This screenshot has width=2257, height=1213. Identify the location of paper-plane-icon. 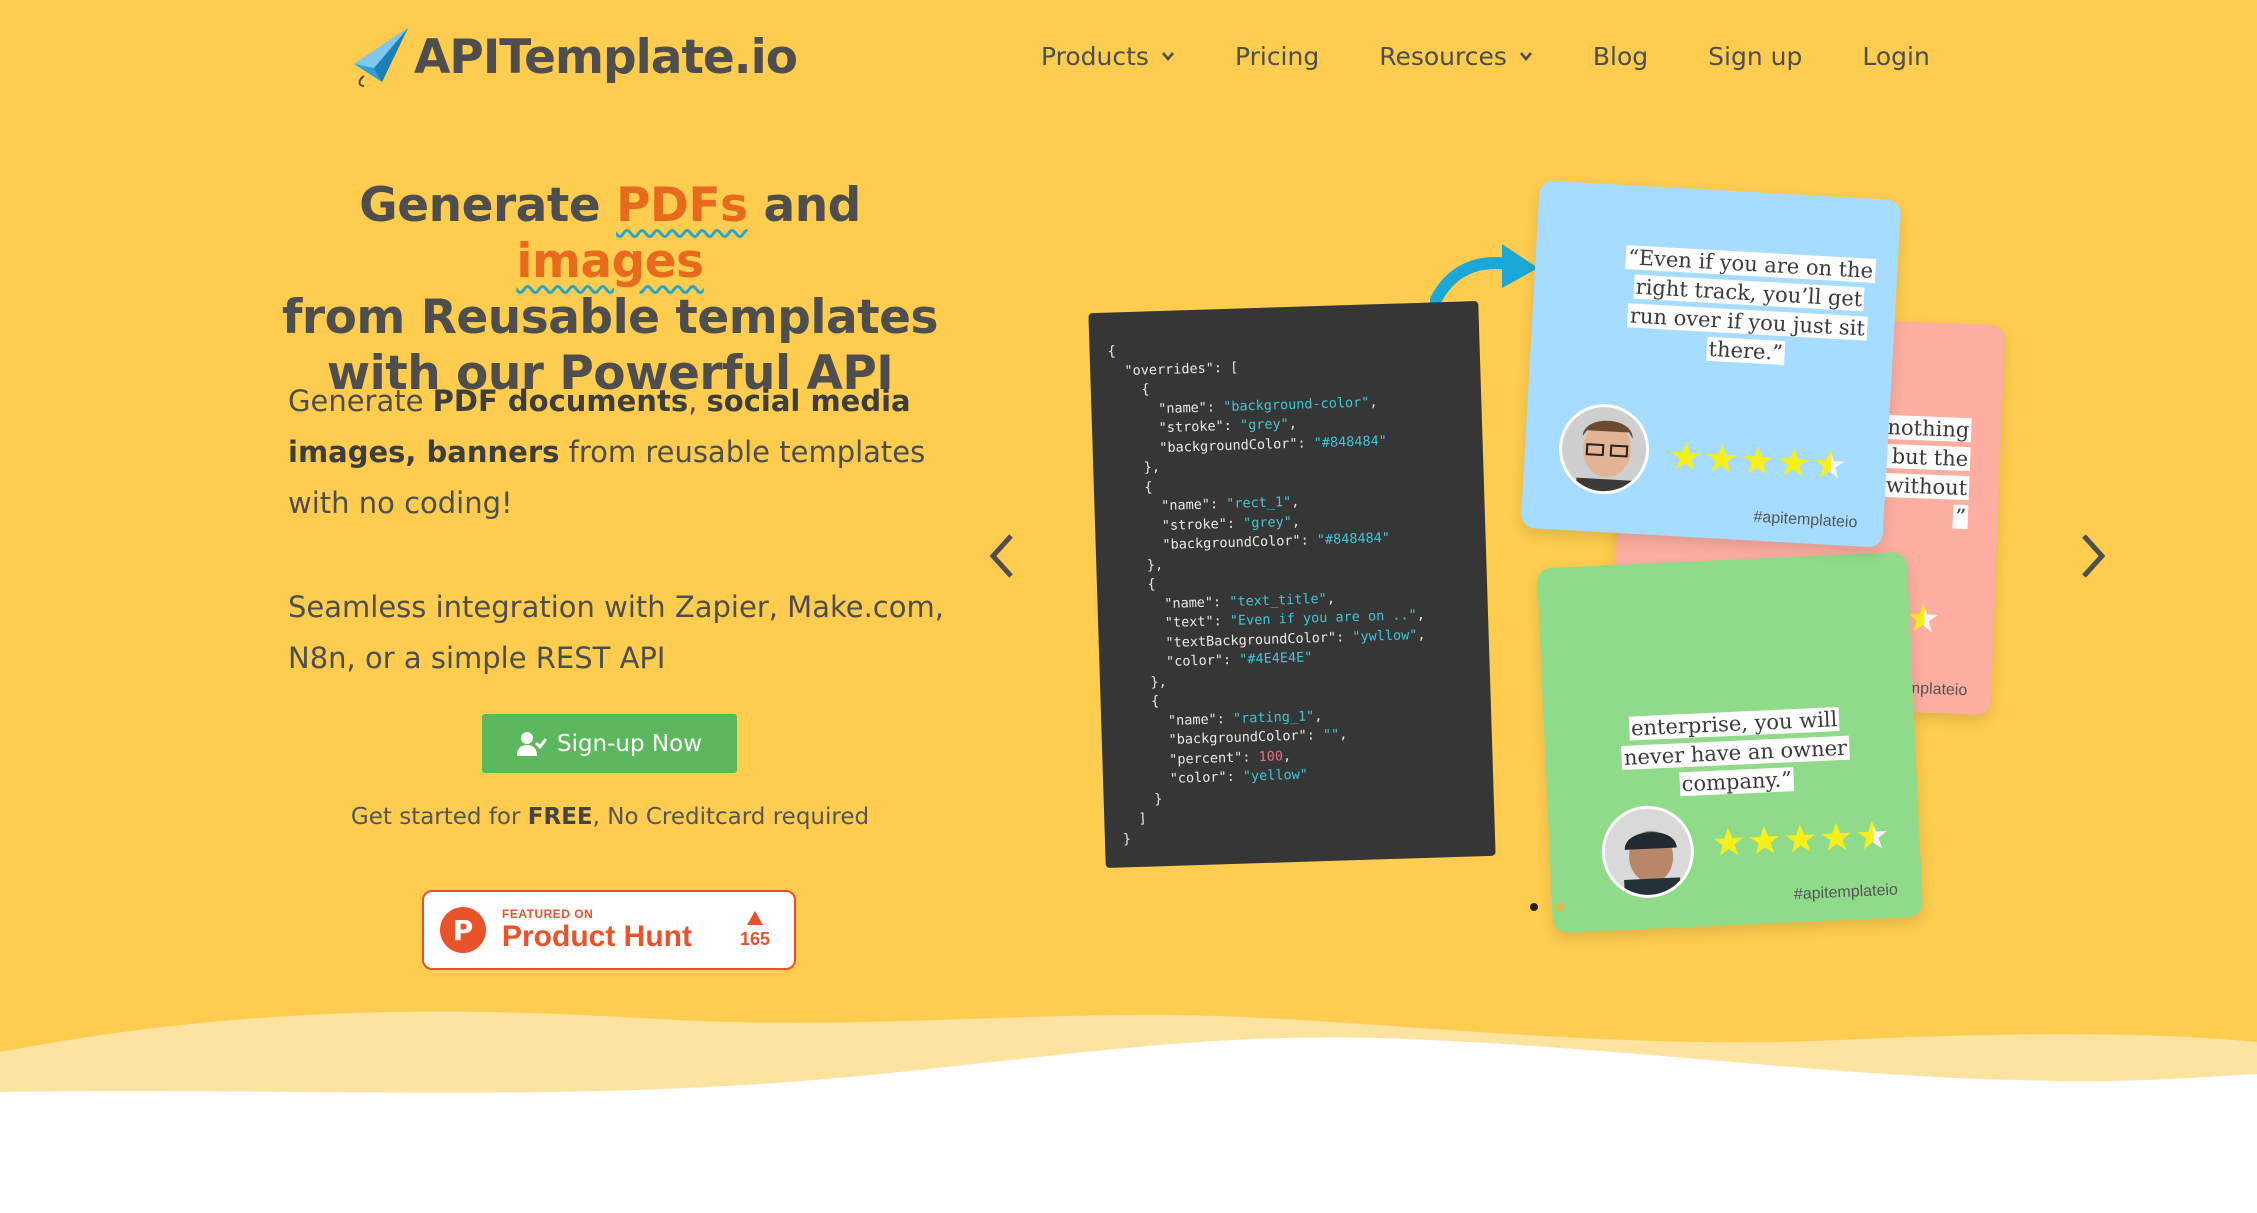
(381, 57).